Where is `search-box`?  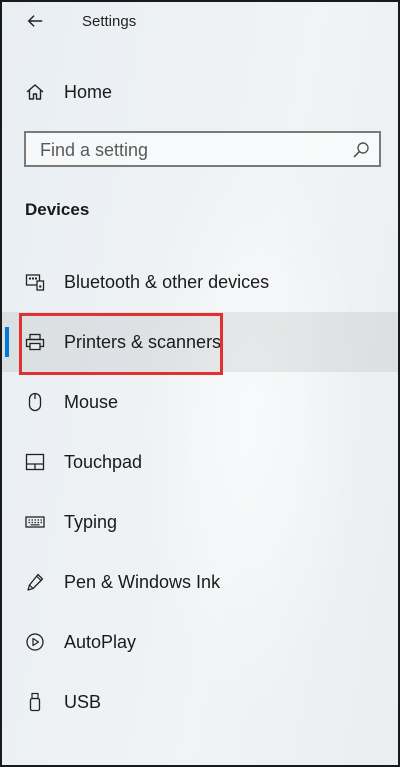 search-box is located at coordinates (202, 149).